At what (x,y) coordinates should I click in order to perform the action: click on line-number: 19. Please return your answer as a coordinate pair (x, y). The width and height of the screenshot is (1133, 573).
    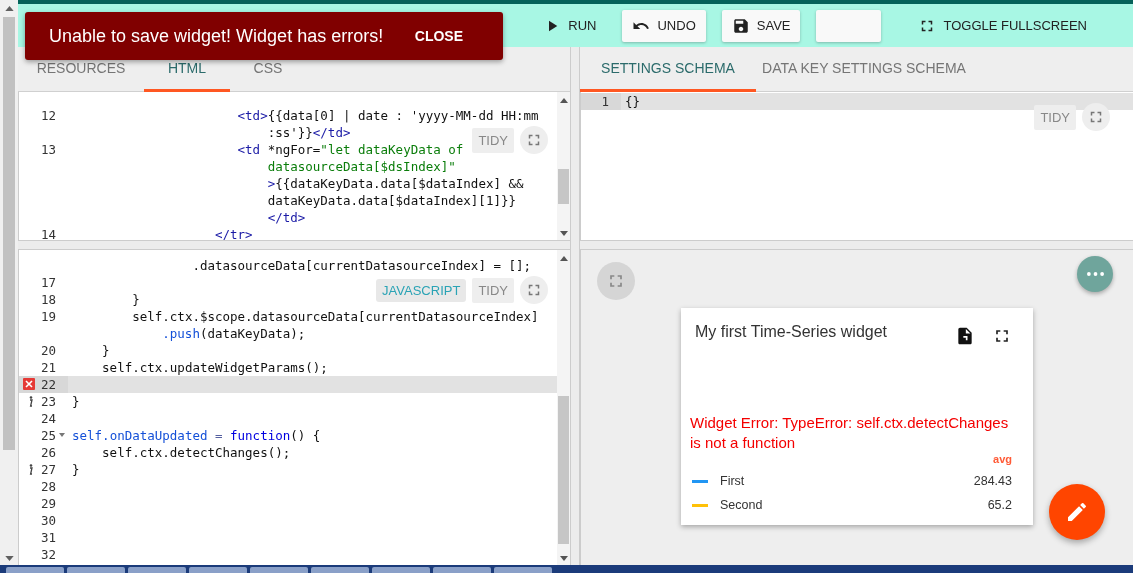
    Looking at the image, I should click on (48, 316).